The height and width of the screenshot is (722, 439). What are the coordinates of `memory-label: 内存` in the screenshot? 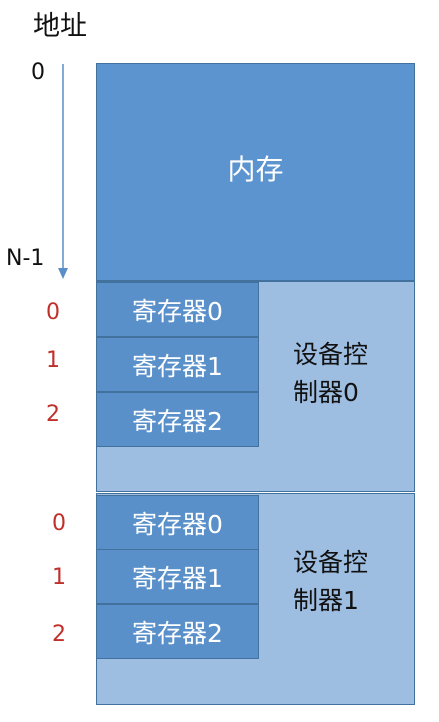 It's located at (255, 169).